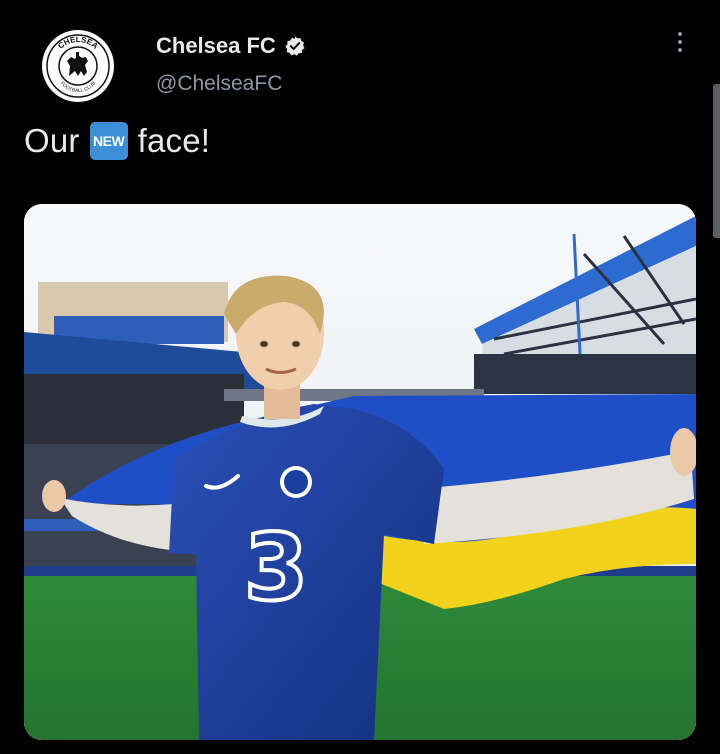  I want to click on more-options-icon, so click(680, 42).